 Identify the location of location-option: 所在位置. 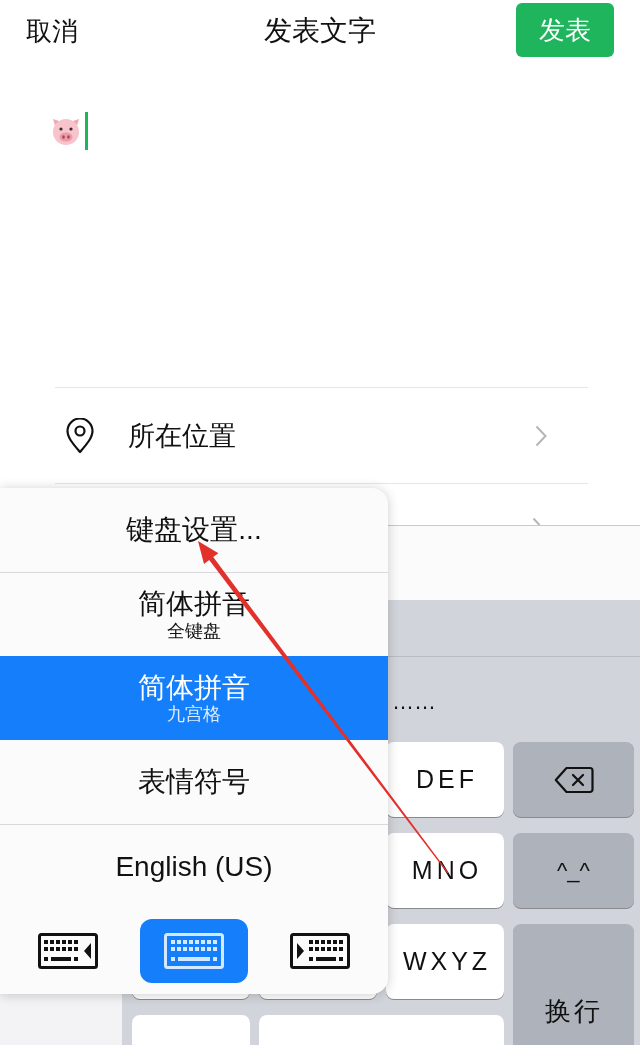
(321, 436).